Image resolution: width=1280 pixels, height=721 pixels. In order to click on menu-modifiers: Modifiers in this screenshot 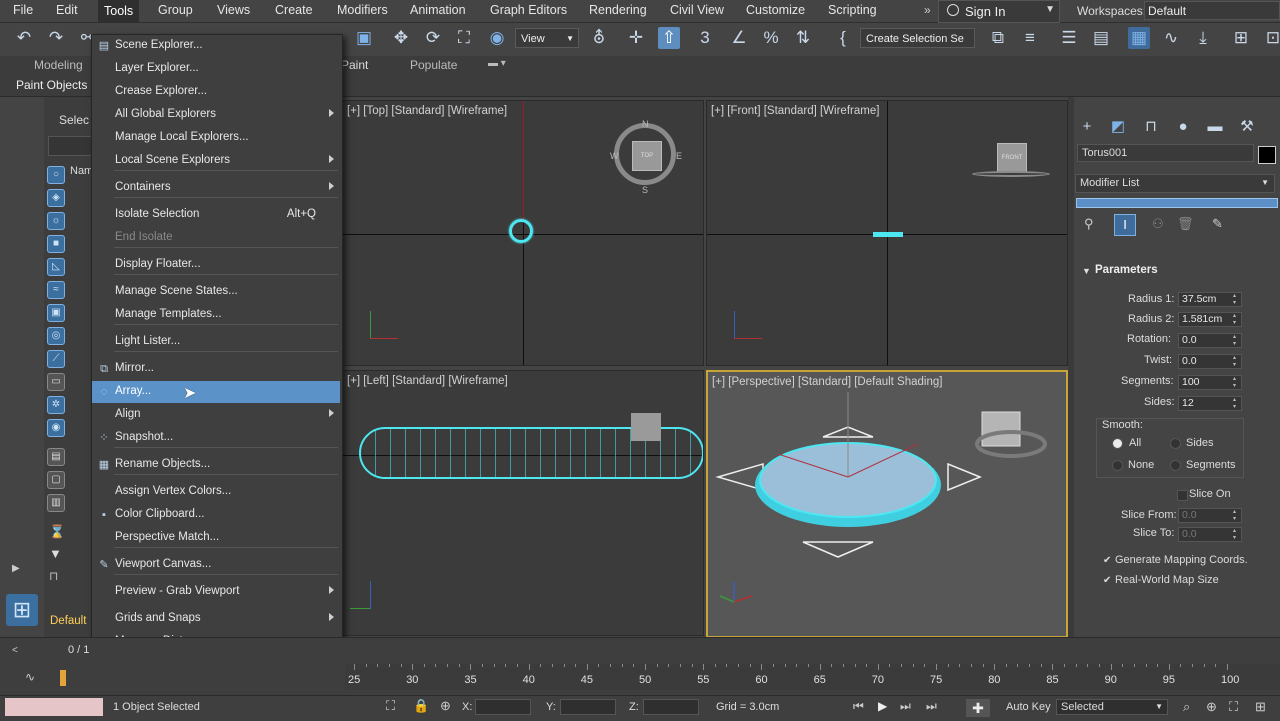, I will do `click(362, 10)`.